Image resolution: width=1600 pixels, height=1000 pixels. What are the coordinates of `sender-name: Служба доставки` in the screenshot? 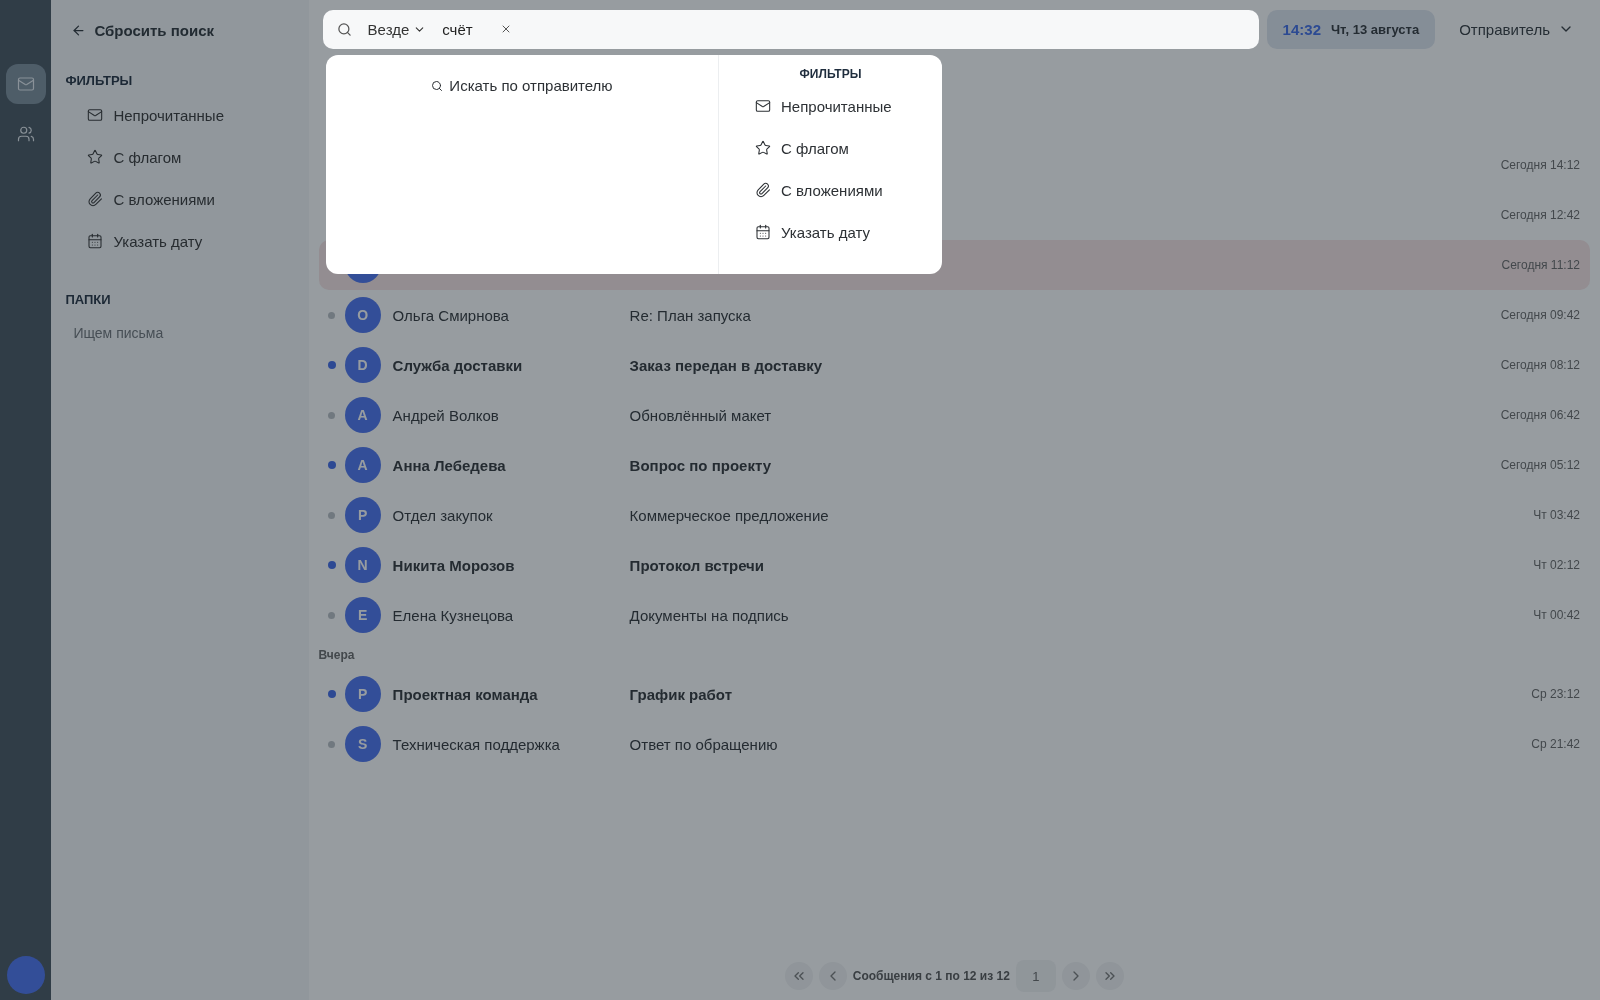 It's located at (458, 365).